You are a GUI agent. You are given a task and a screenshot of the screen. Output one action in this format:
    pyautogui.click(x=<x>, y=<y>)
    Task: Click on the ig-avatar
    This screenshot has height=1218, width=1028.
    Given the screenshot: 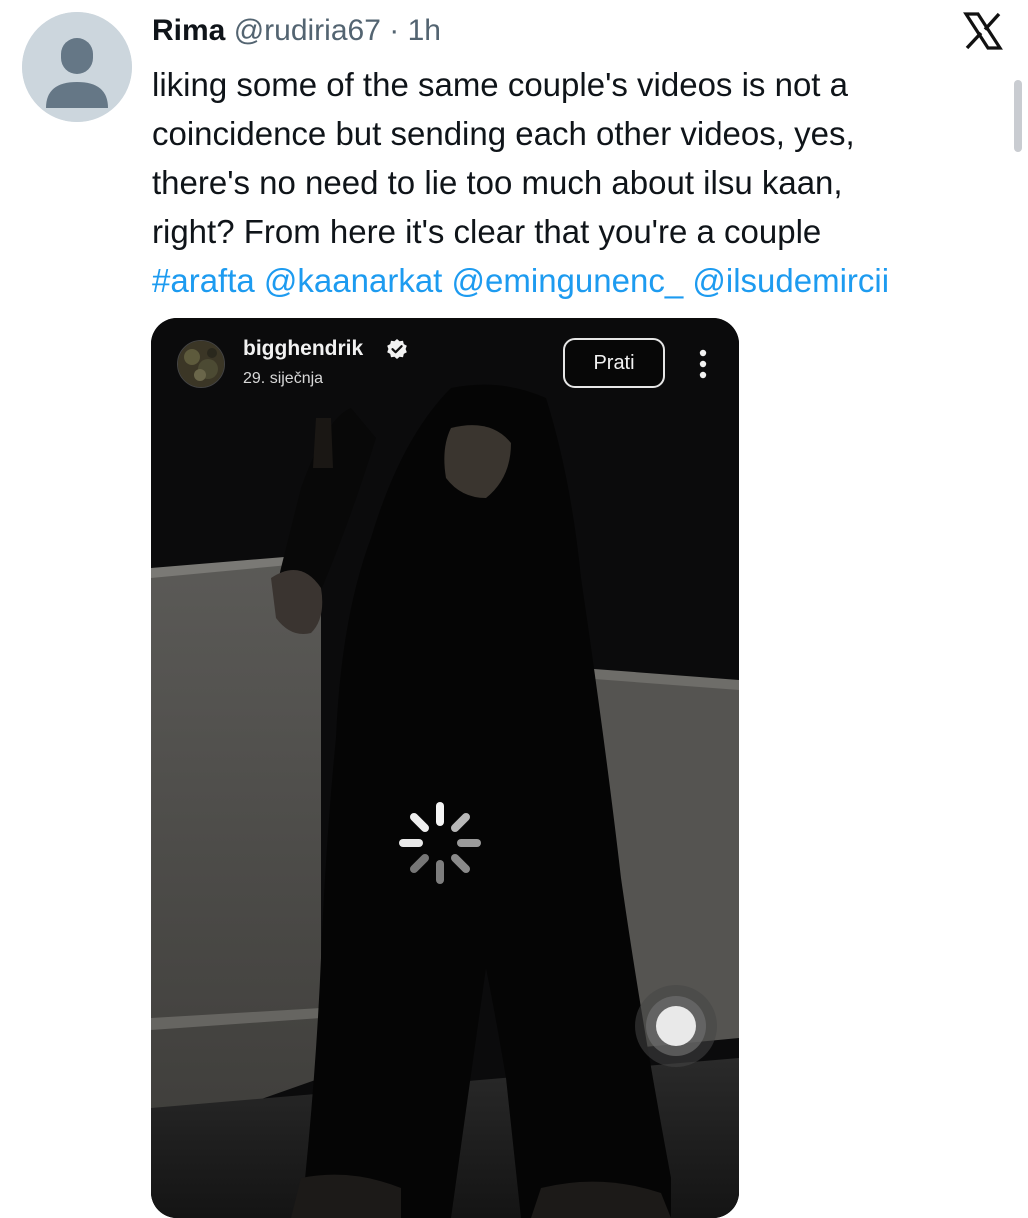 What is the action you would take?
    pyautogui.click(x=201, y=364)
    